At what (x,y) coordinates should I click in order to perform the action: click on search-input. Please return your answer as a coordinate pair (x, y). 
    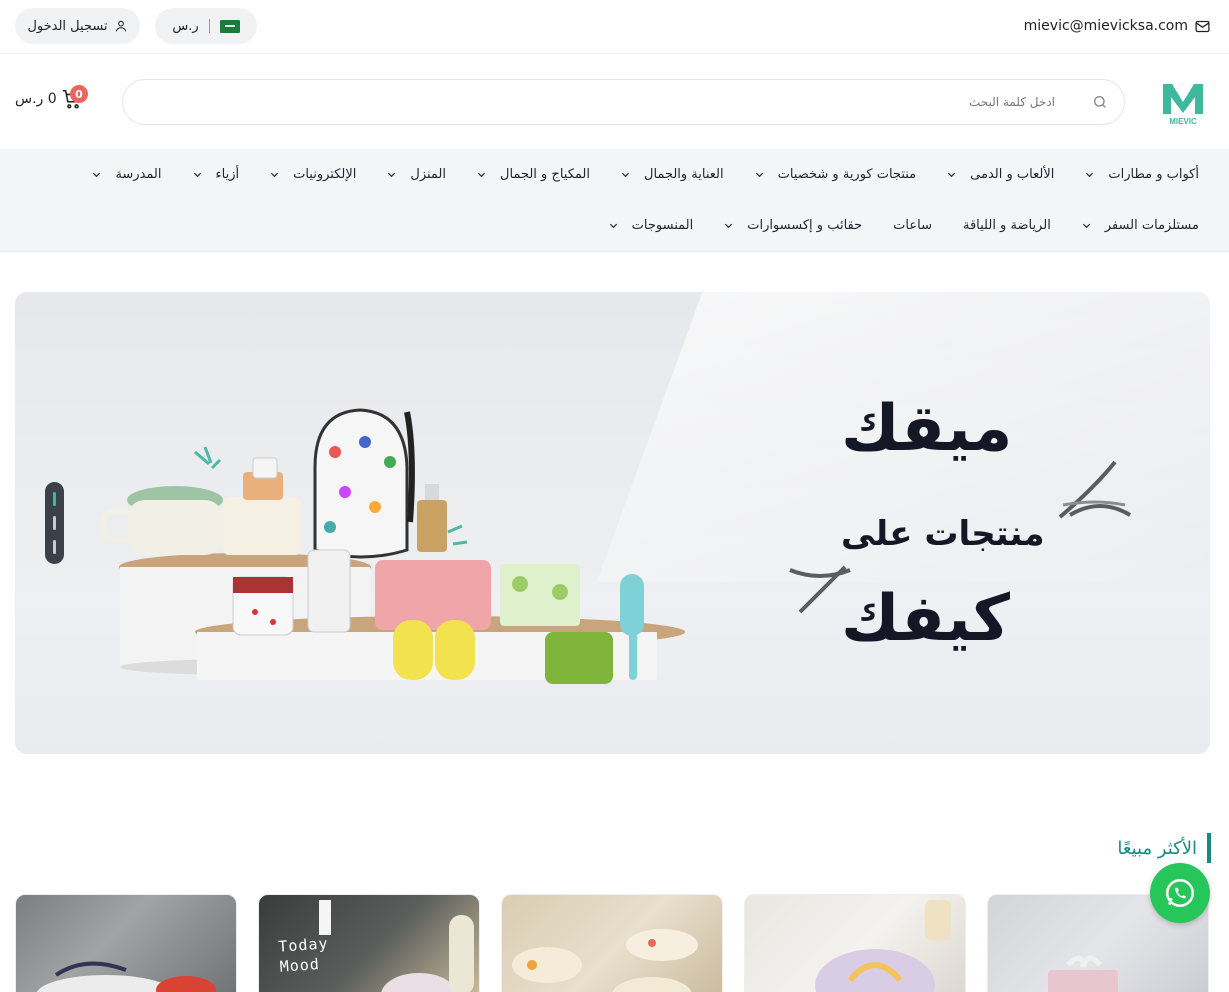
    Looking at the image, I should click on (618, 102).